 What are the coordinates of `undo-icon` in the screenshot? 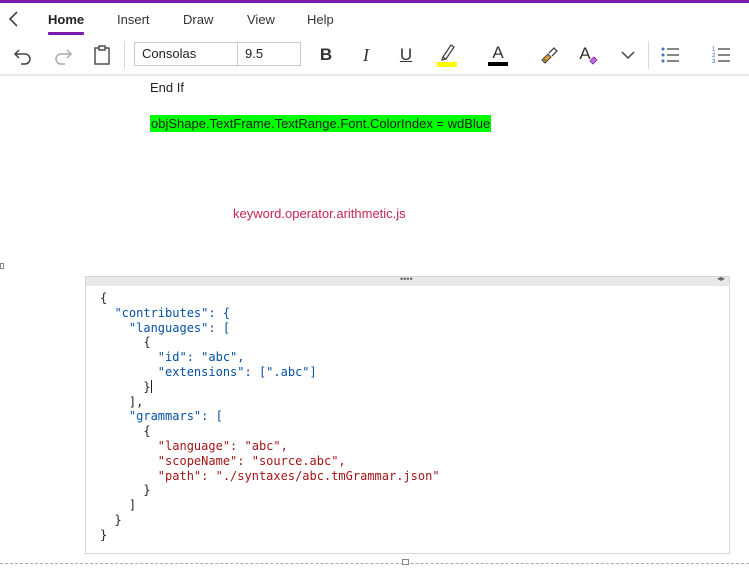 It's located at (22, 57).